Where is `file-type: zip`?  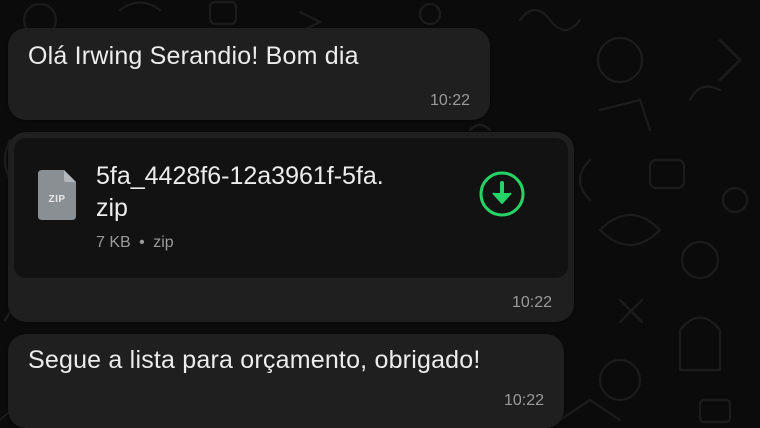
file-type: zip is located at coordinates (163, 242).